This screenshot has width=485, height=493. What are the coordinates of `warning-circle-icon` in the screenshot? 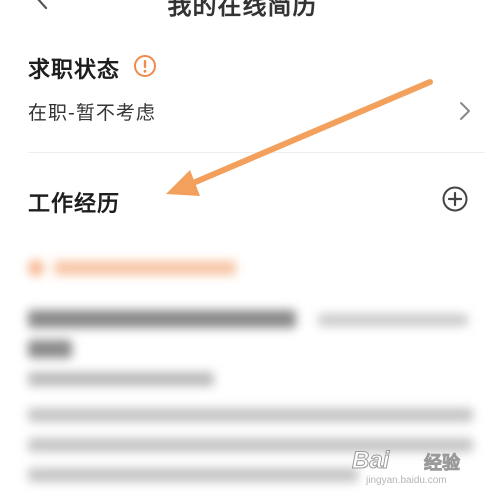 It's located at (145, 66).